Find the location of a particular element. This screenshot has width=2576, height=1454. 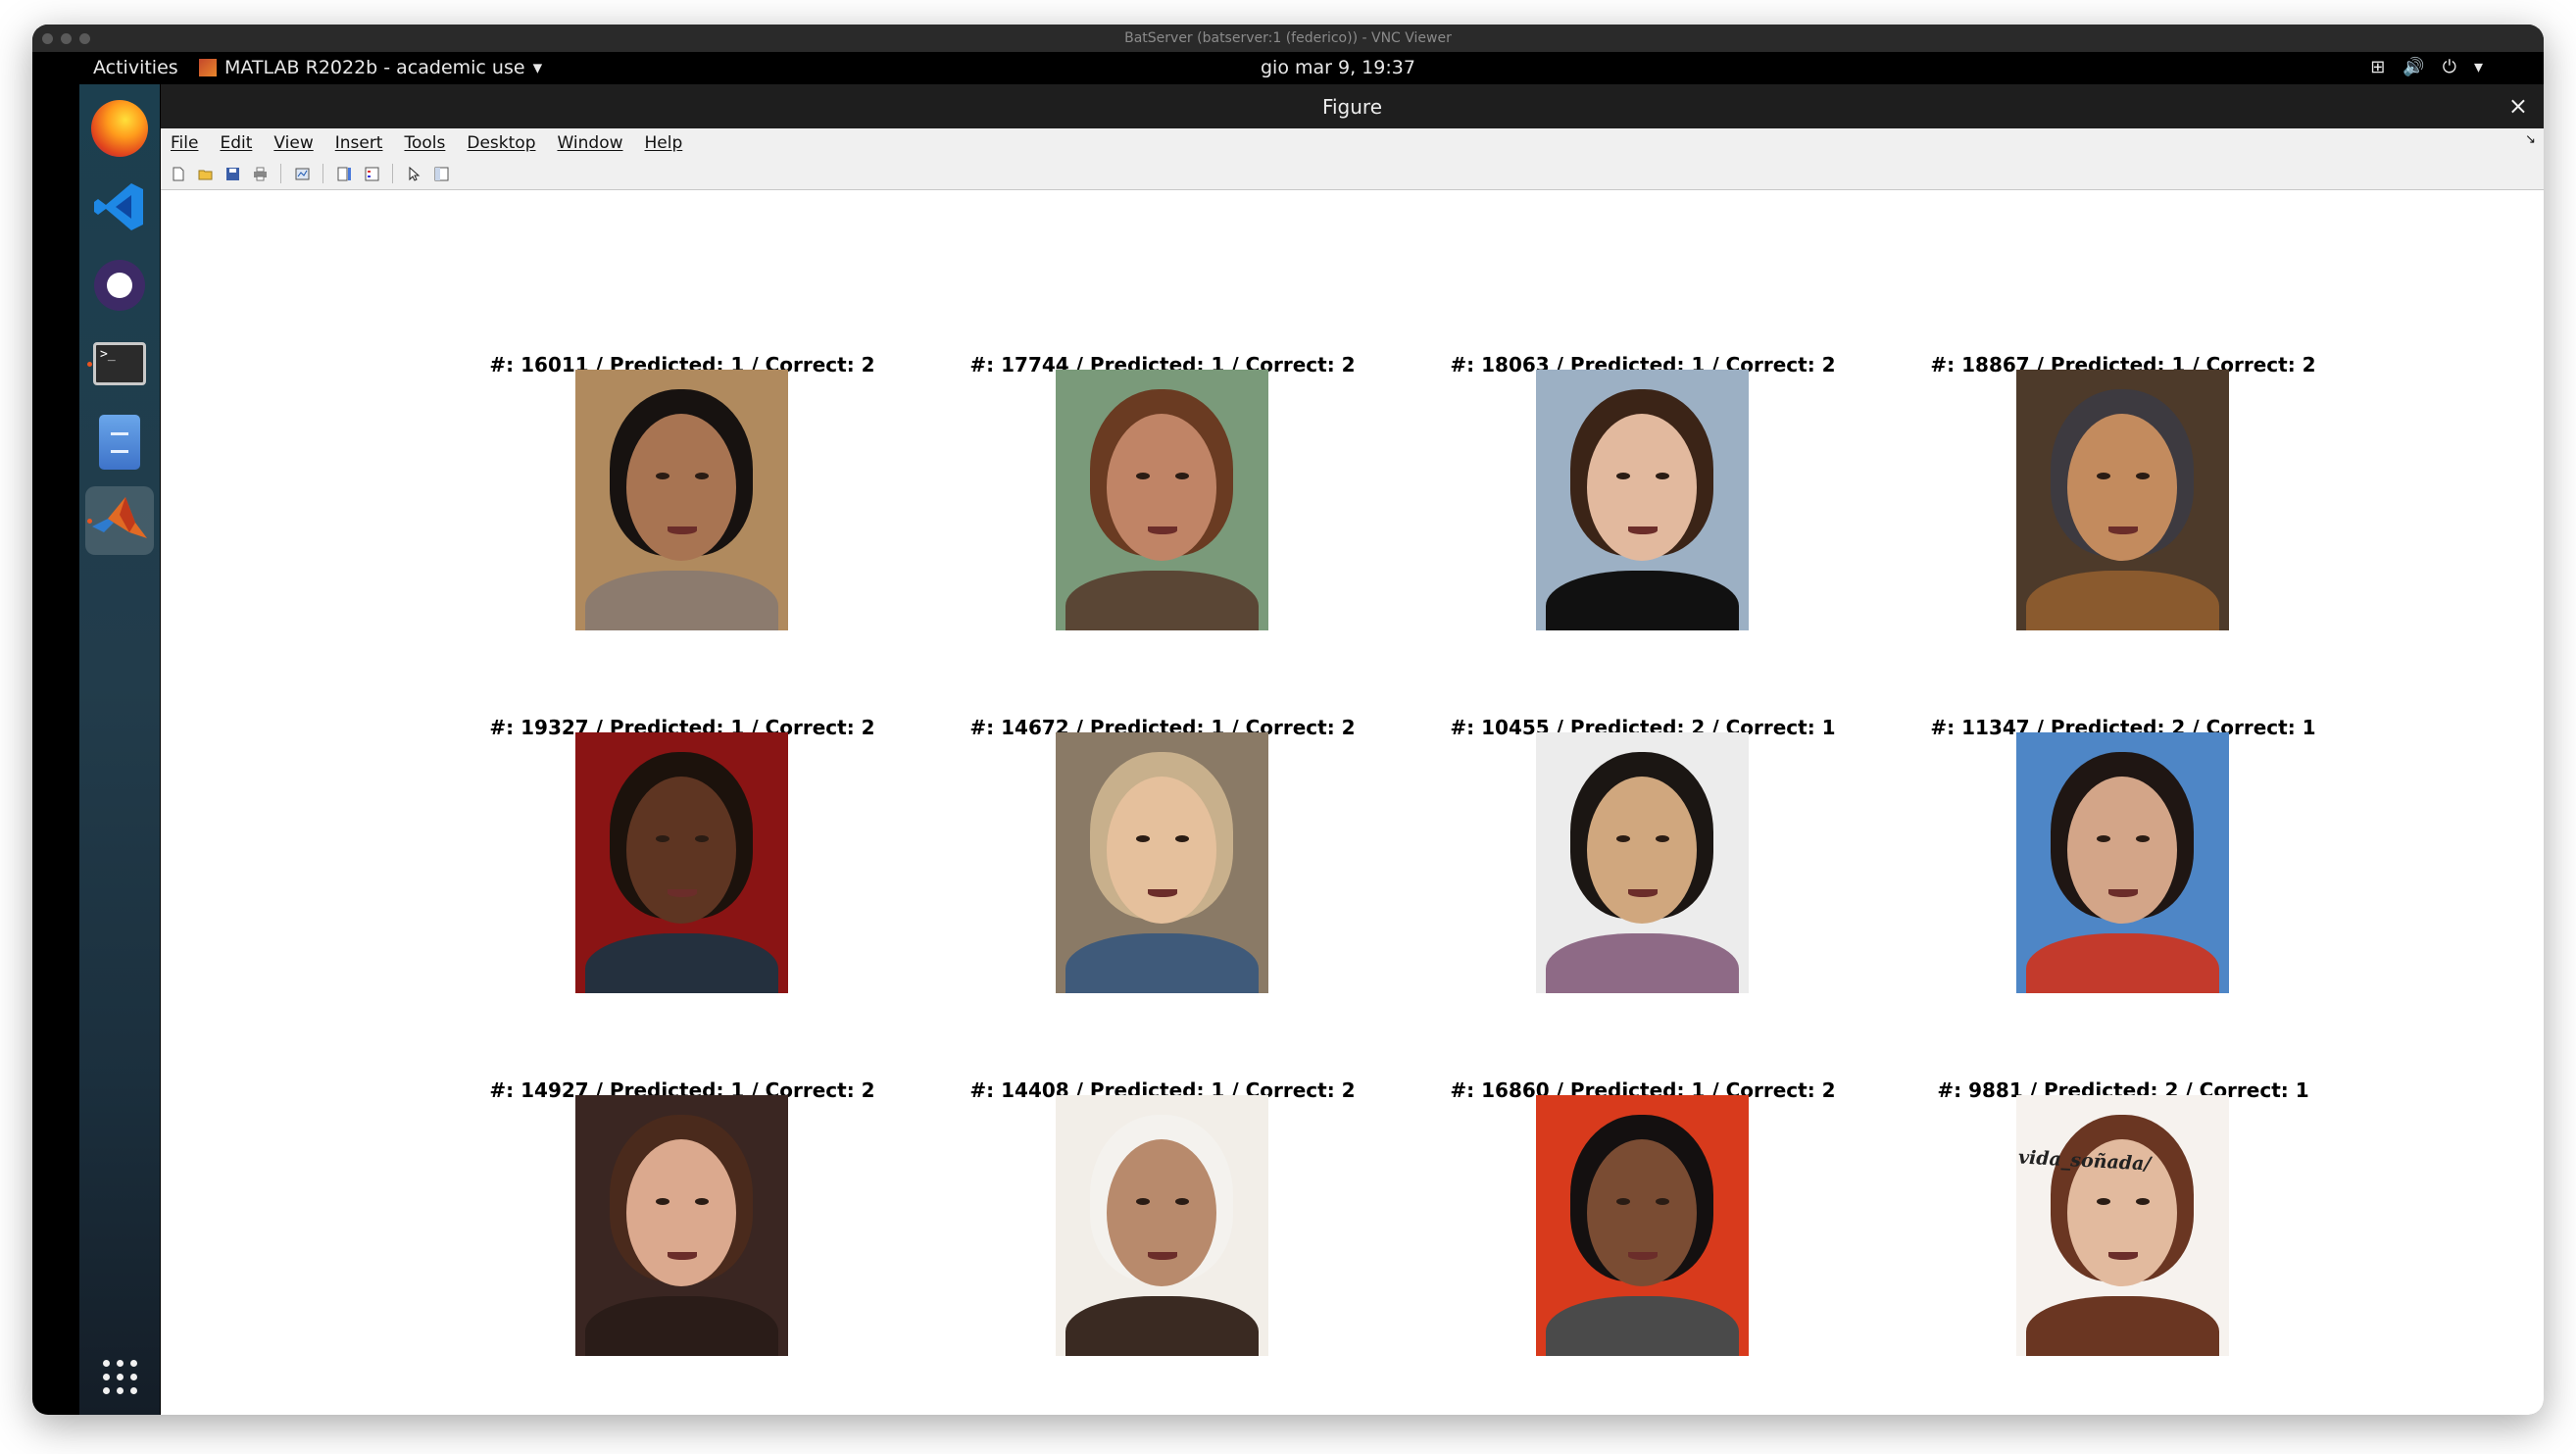

open-icon is located at coordinates (205, 174).